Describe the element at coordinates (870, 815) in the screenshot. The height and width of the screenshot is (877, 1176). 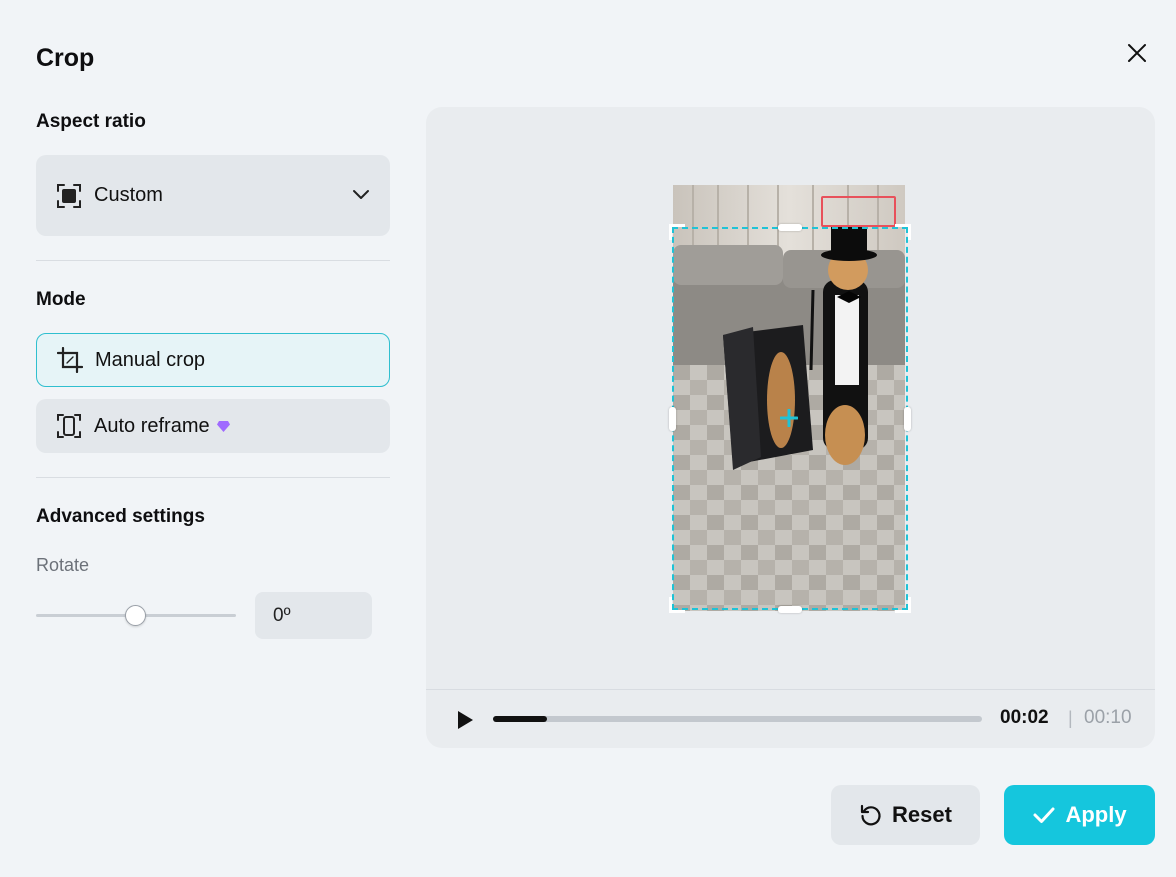
I see `reset-icon` at that location.